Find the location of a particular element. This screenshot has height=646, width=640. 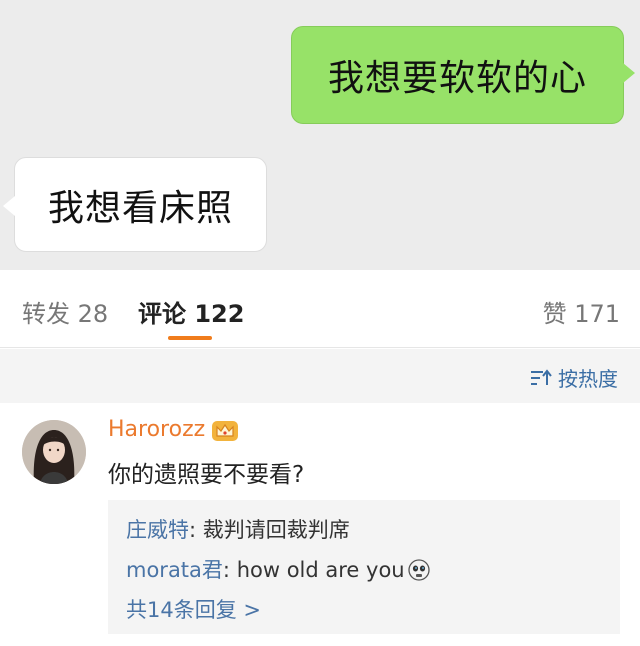

sort-by-hot-button: 按热度 is located at coordinates (574, 377).